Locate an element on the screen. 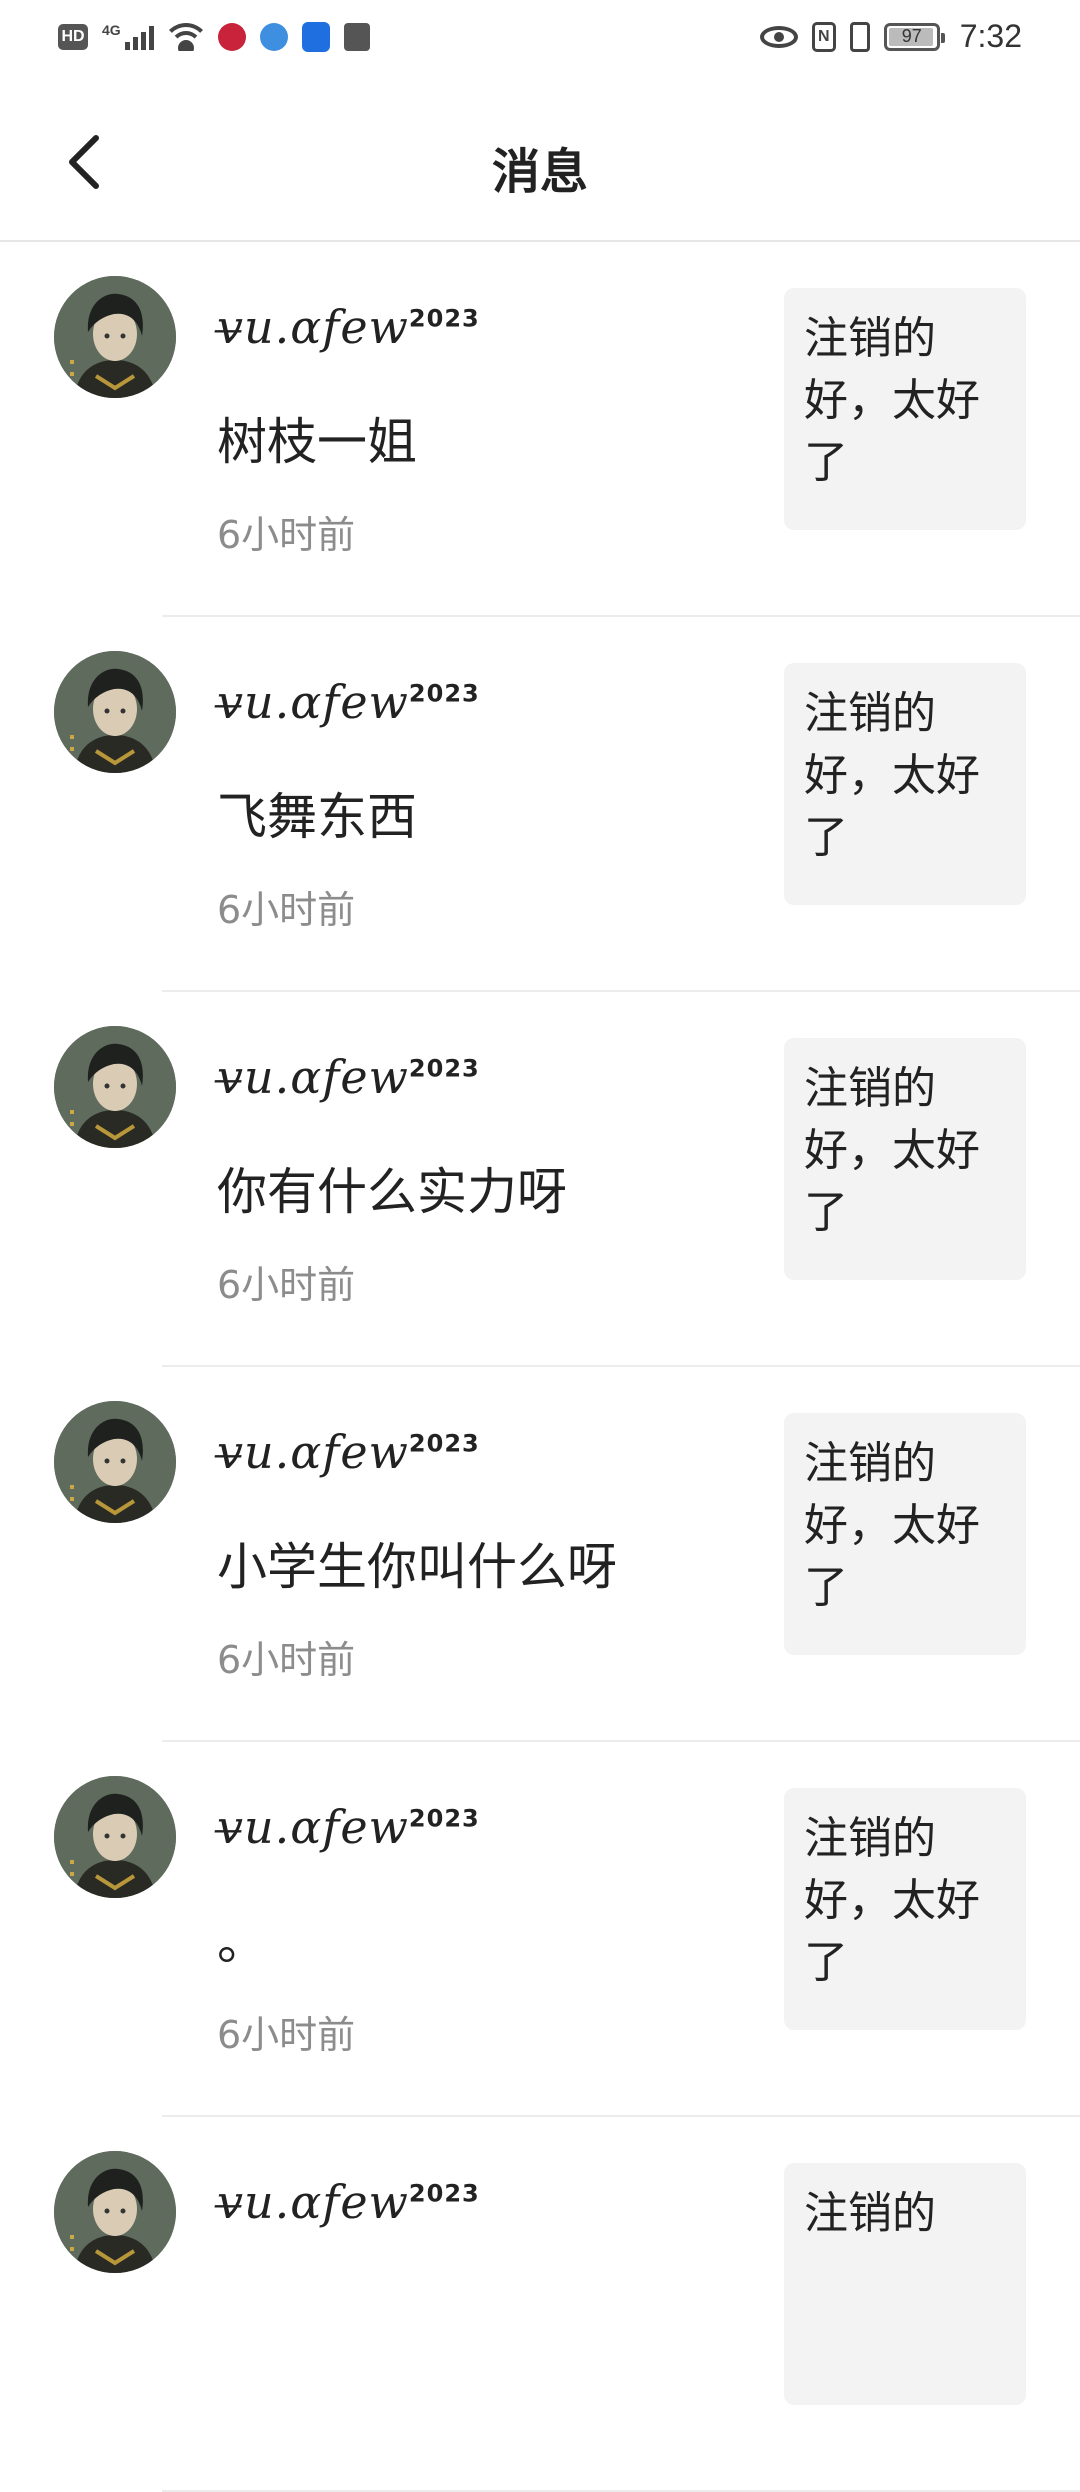  message-text: 。 is located at coordinates (242, 1942).